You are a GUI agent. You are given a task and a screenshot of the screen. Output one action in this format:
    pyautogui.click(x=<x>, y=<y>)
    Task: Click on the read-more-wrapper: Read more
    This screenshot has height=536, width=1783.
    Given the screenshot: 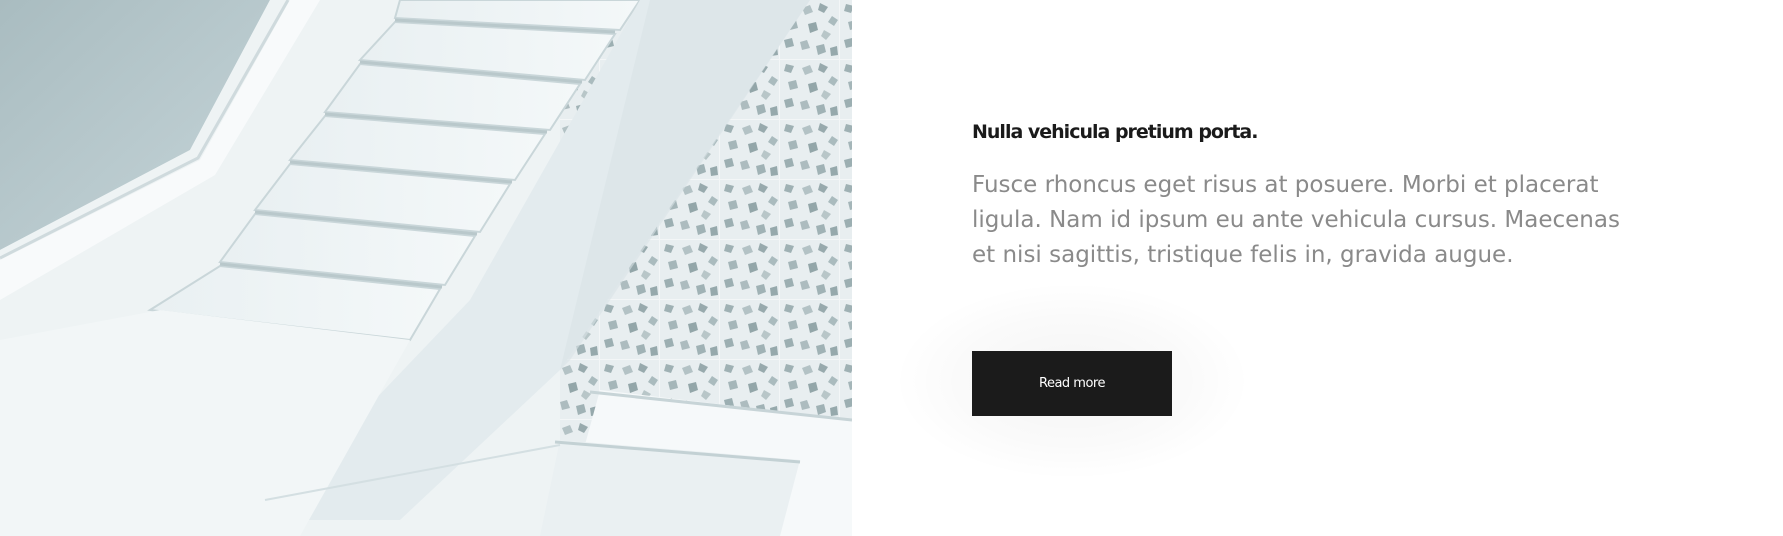 What is the action you would take?
    pyautogui.click(x=1072, y=381)
    